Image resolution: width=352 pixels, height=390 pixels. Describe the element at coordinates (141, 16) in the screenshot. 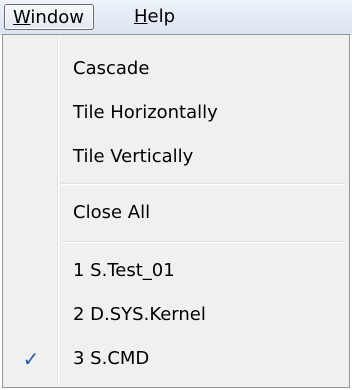

I see `menu-help-mnemonic: H` at that location.